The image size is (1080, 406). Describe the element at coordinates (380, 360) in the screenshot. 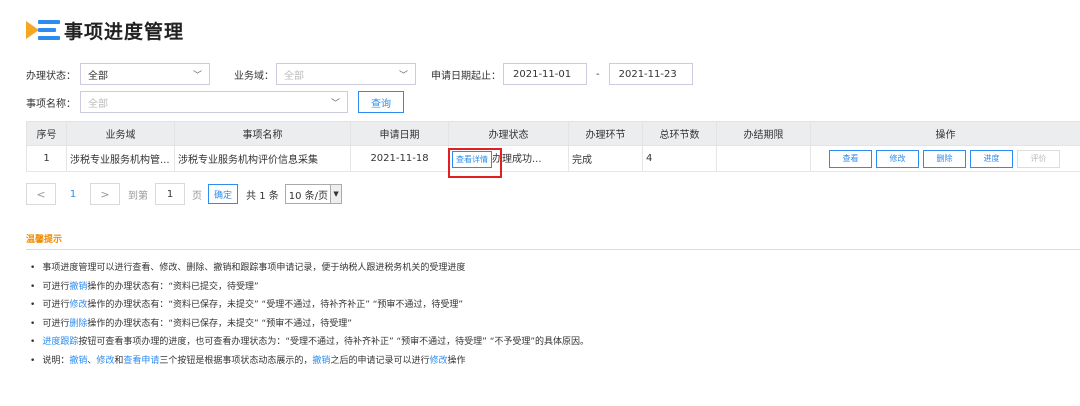

I see `tip-text: 之后的申请记录可以进行` at that location.